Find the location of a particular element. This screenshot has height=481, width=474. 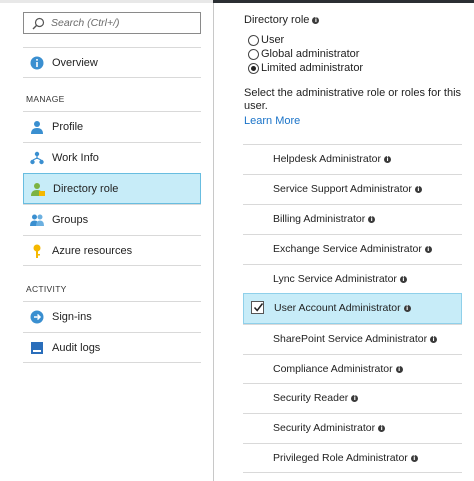

search-icon is located at coordinates (38, 23).